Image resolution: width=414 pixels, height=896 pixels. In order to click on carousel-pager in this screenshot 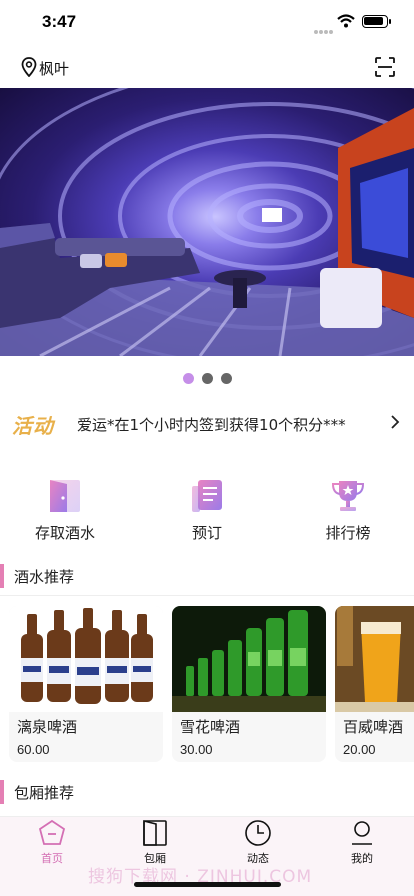, I will do `click(207, 376)`.